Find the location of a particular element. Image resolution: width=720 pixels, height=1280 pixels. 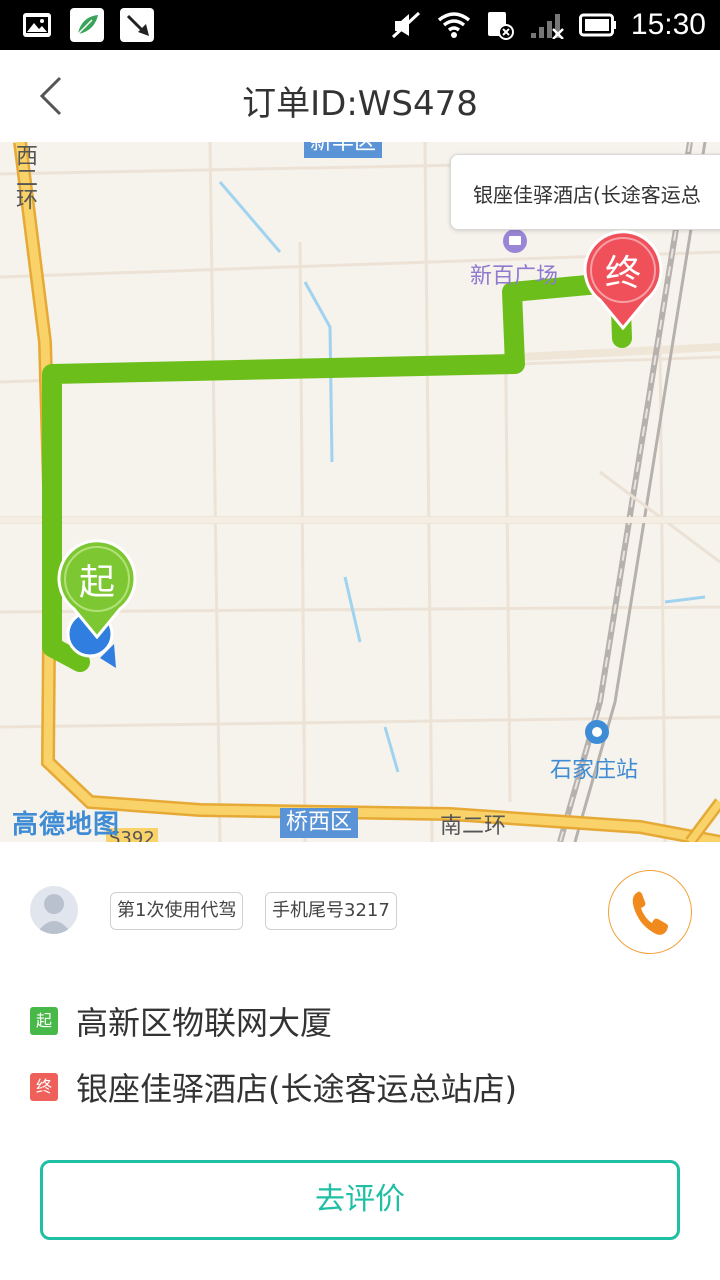

destination-callout: 银座佳驿酒店(长途客运总 is located at coordinates (585, 192).